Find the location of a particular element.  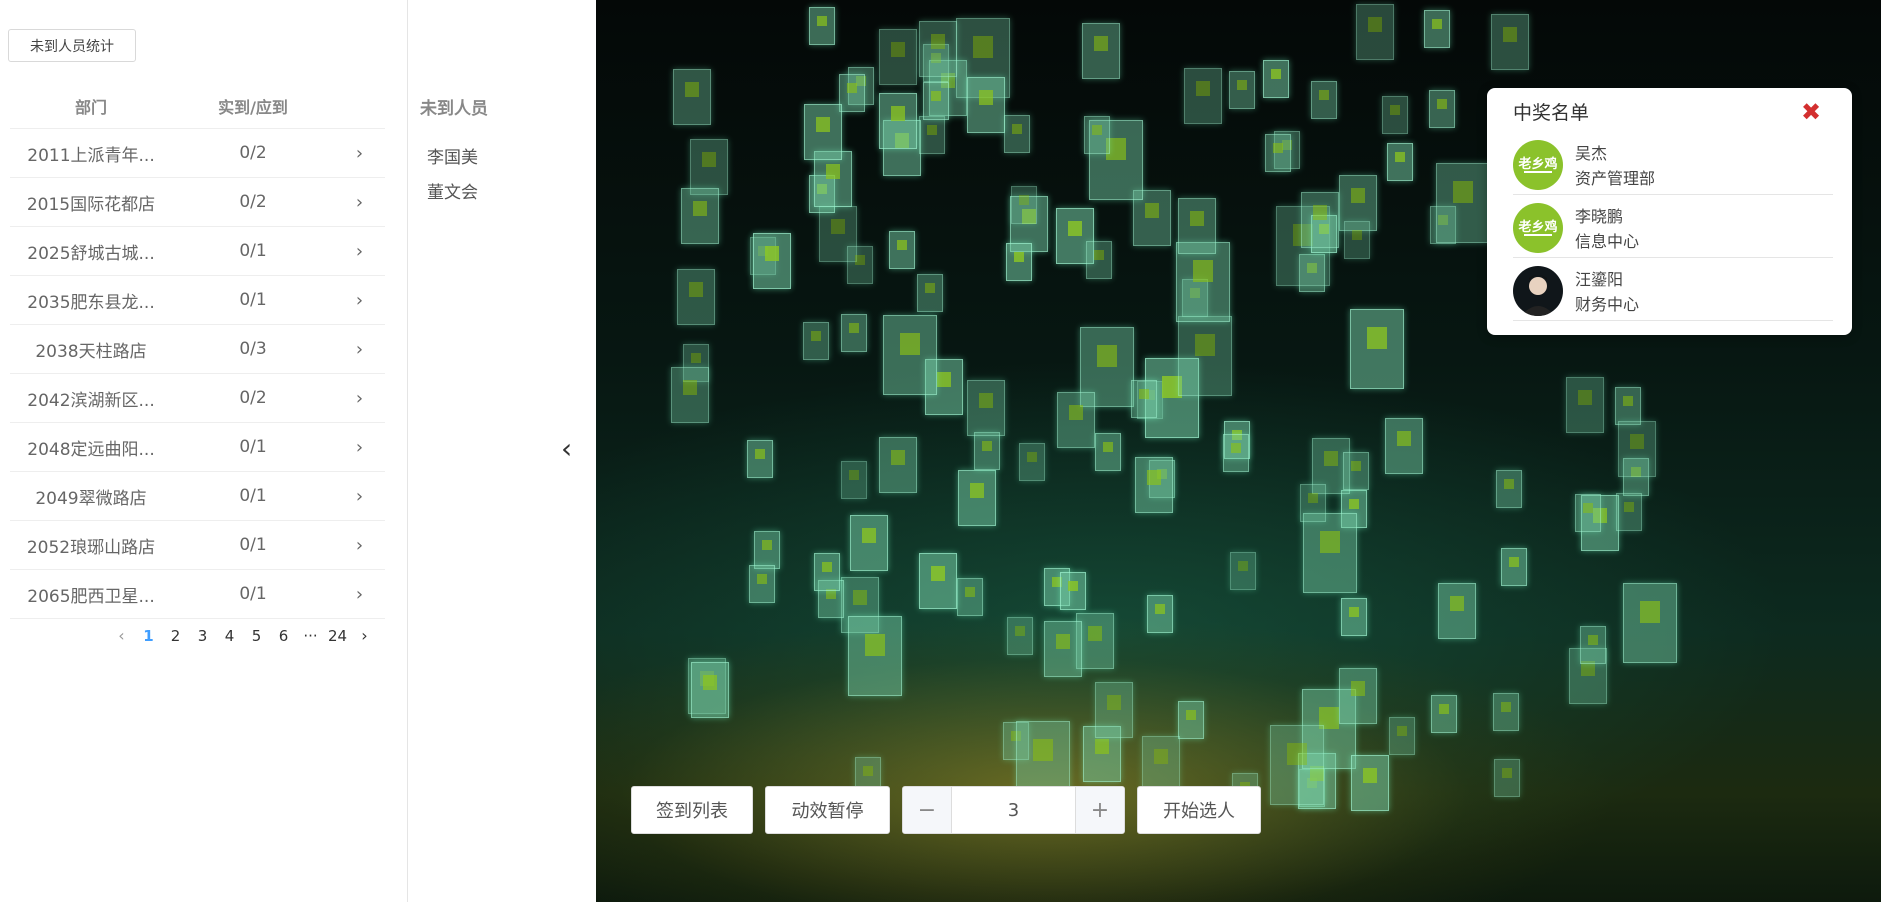

close-icon: ✖ is located at coordinates (1811, 112).